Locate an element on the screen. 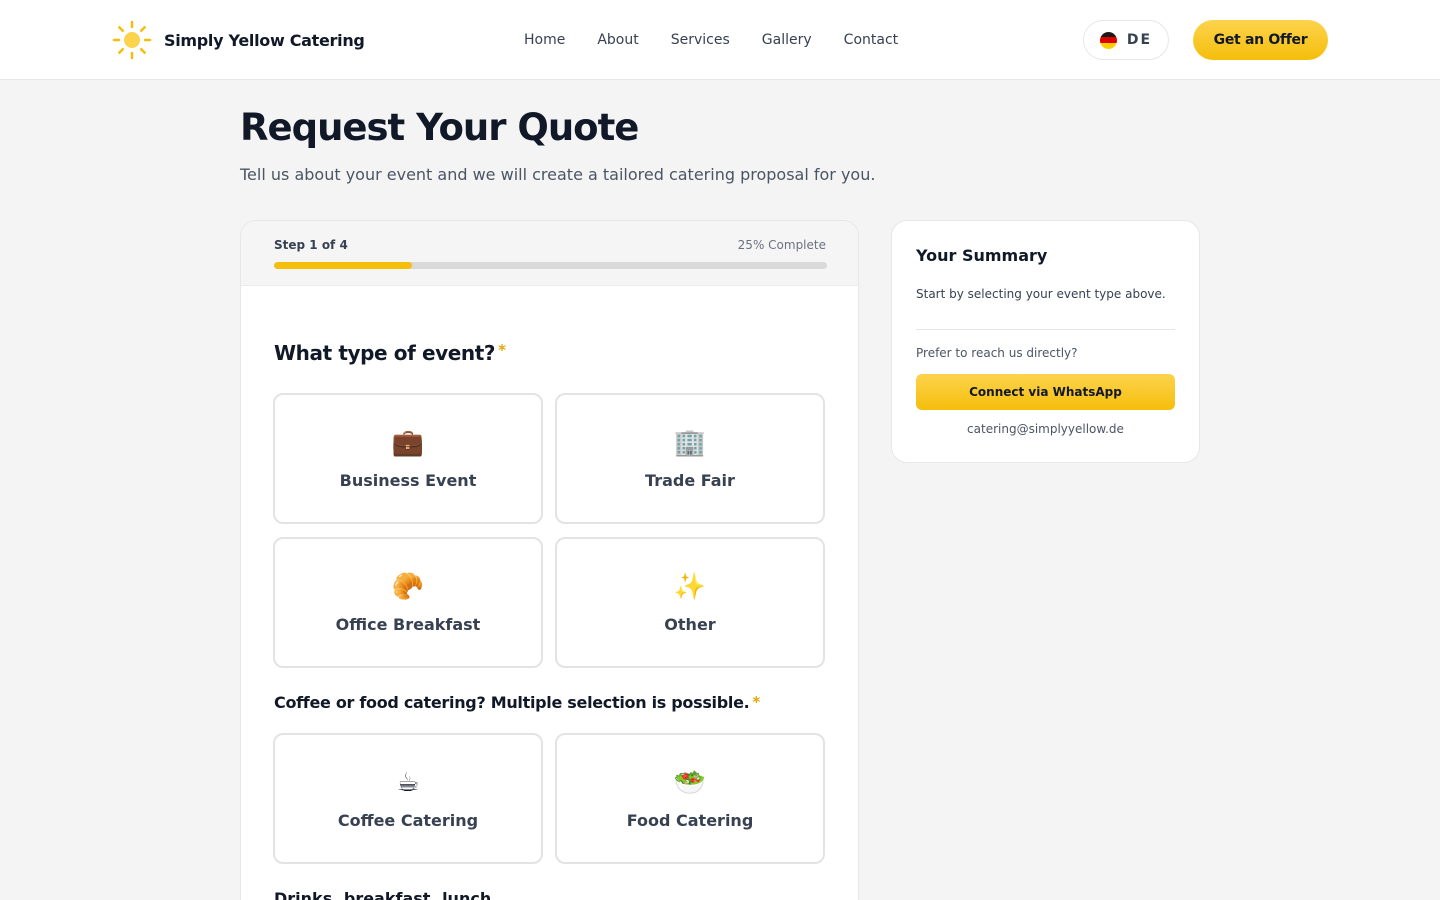 The image size is (1440, 900). catering-option-coffee: ☕ Coffee Catering is located at coordinates (408, 798).